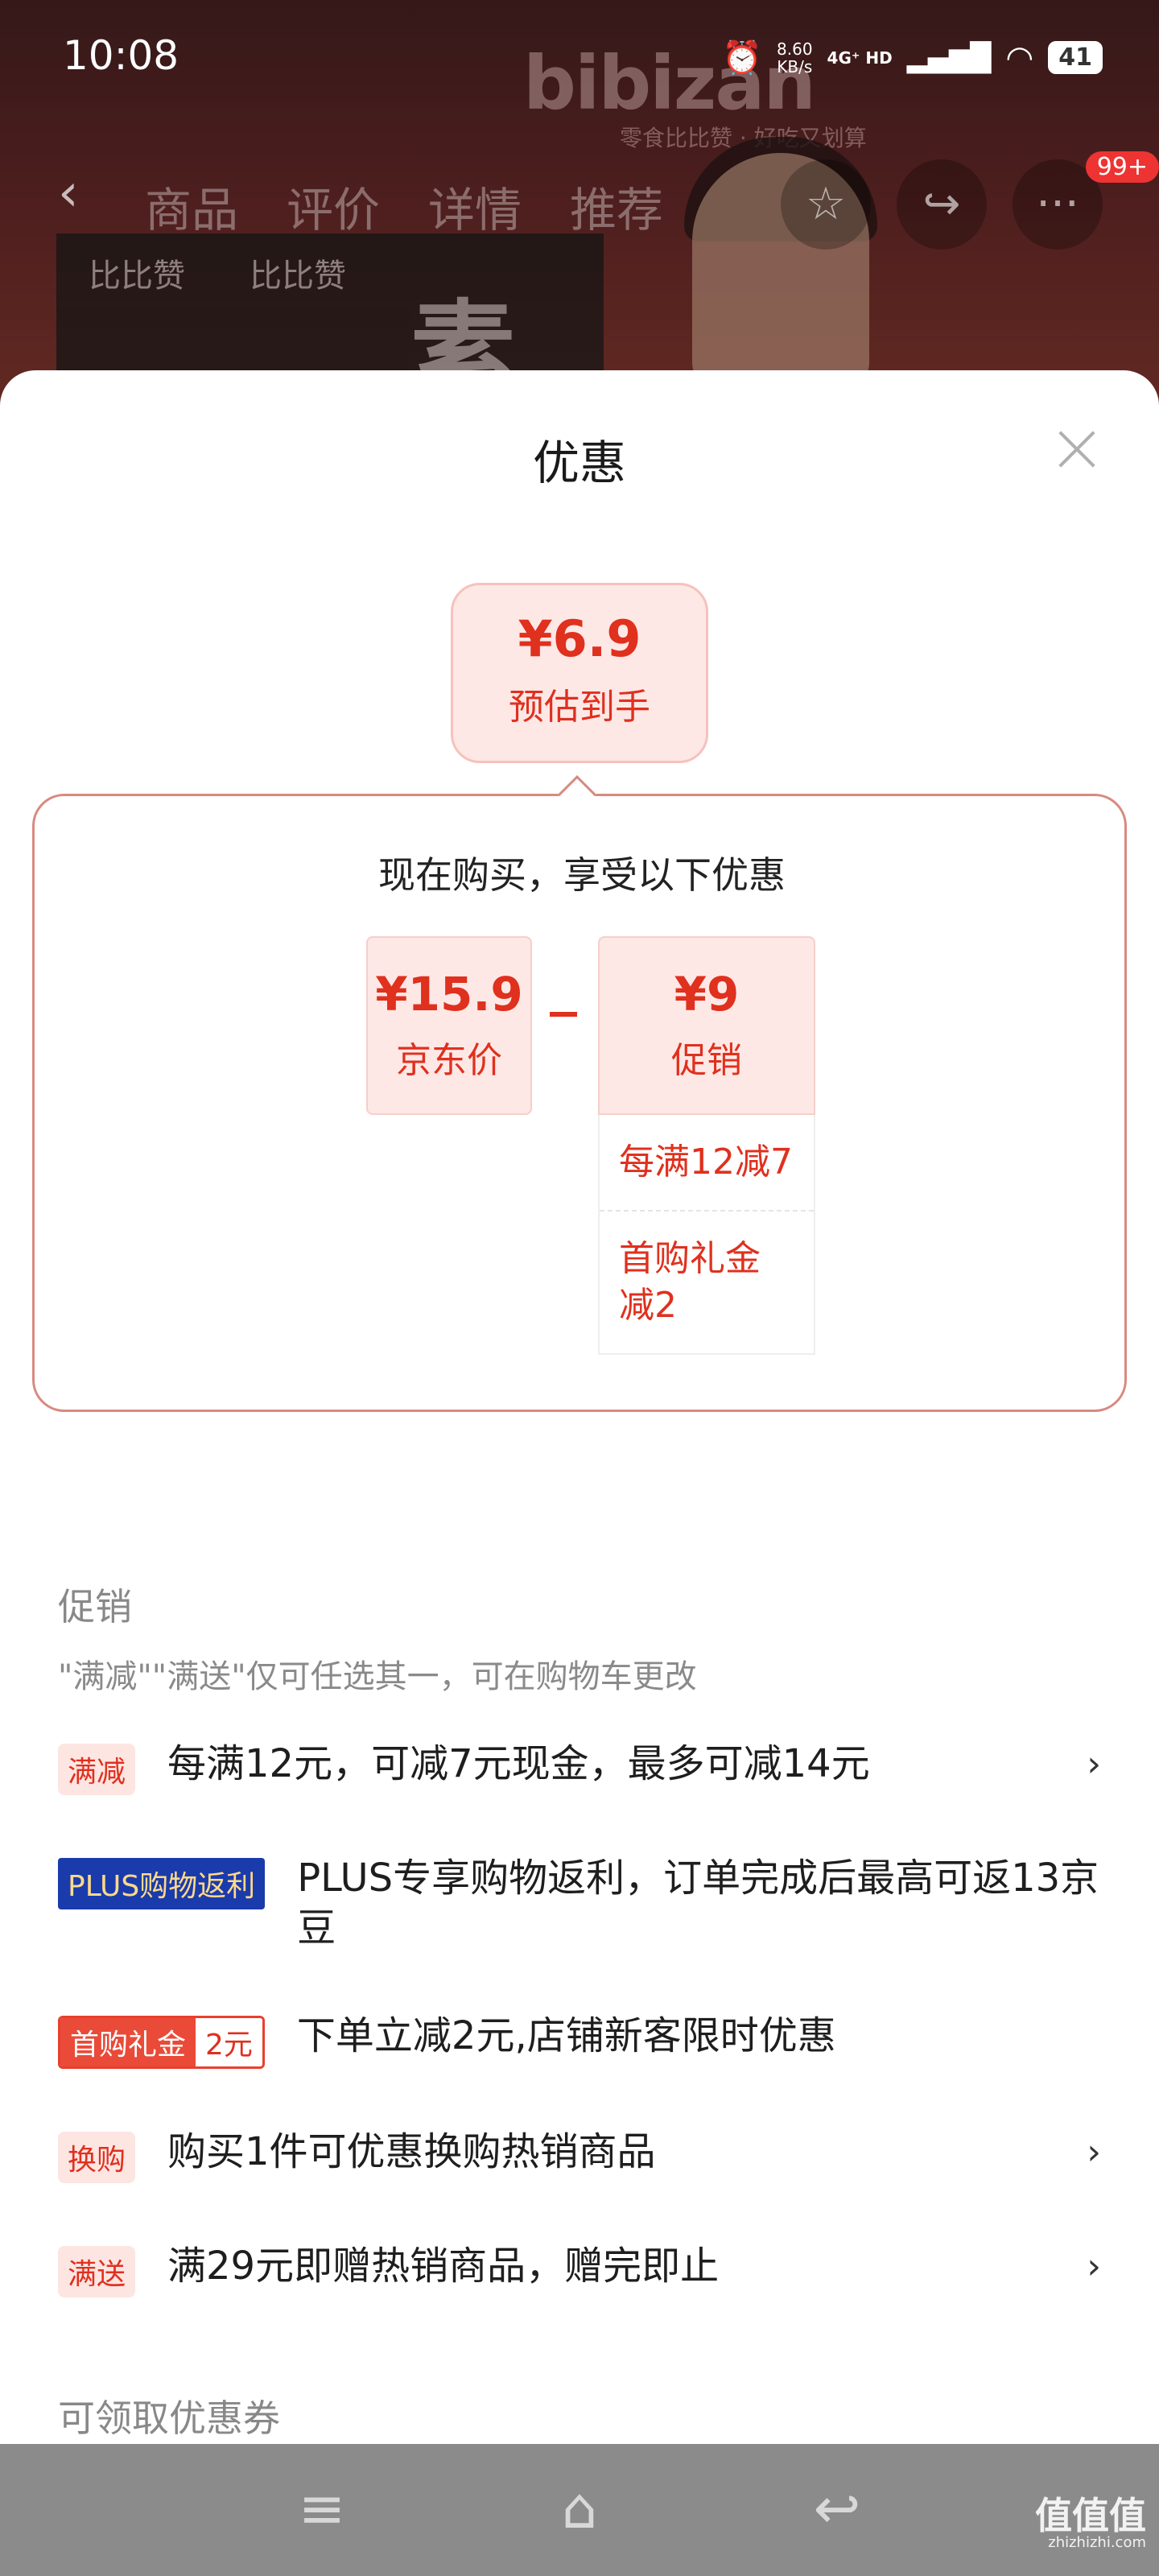 The image size is (1159, 2576). I want to click on plus-tag: PLUS购物返利, so click(162, 1883).